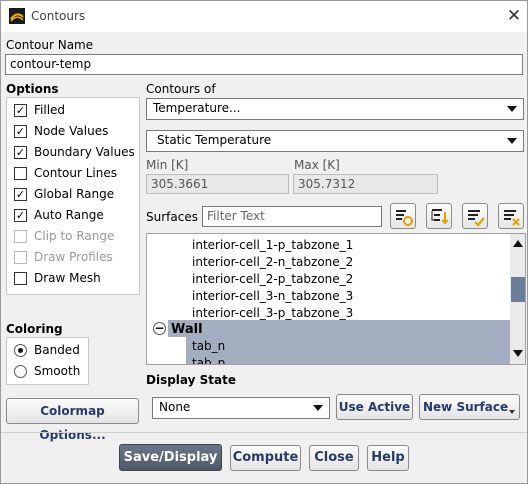  What do you see at coordinates (272, 262) in the screenshot?
I see `surface-list-item: interior-cell_2-n_tabzone_2` at bounding box center [272, 262].